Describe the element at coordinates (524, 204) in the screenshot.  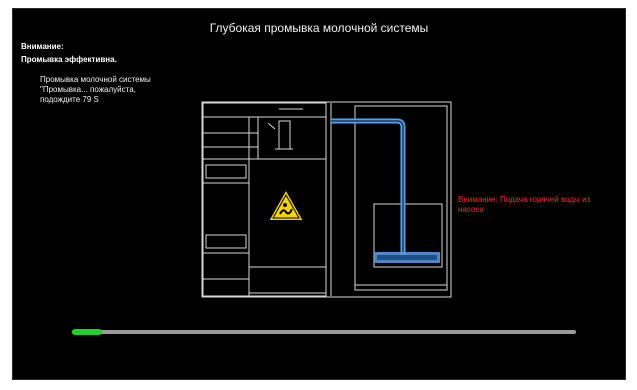
I see `warning-message: Внимание: Подача горячей воды из насоса` at that location.